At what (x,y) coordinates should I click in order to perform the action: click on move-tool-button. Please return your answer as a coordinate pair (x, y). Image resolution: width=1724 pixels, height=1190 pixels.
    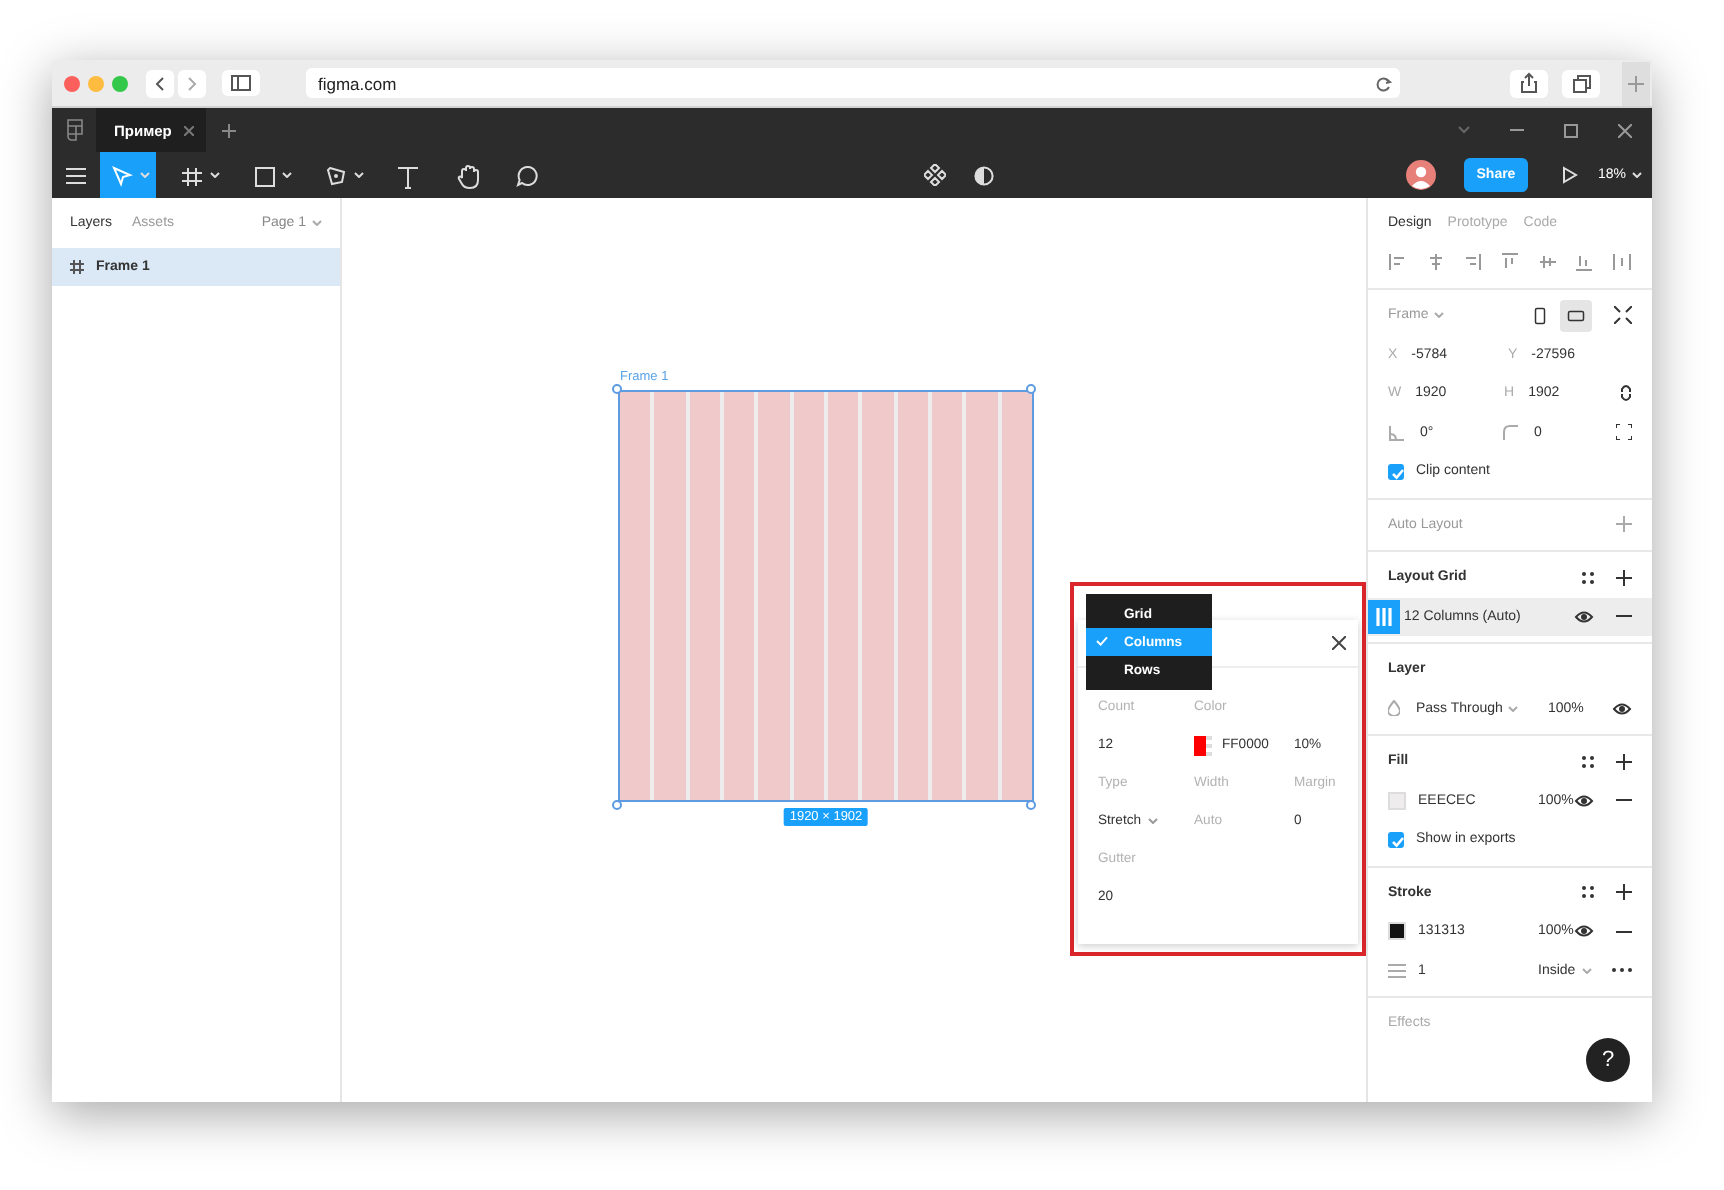
    Looking at the image, I should click on (128, 175).